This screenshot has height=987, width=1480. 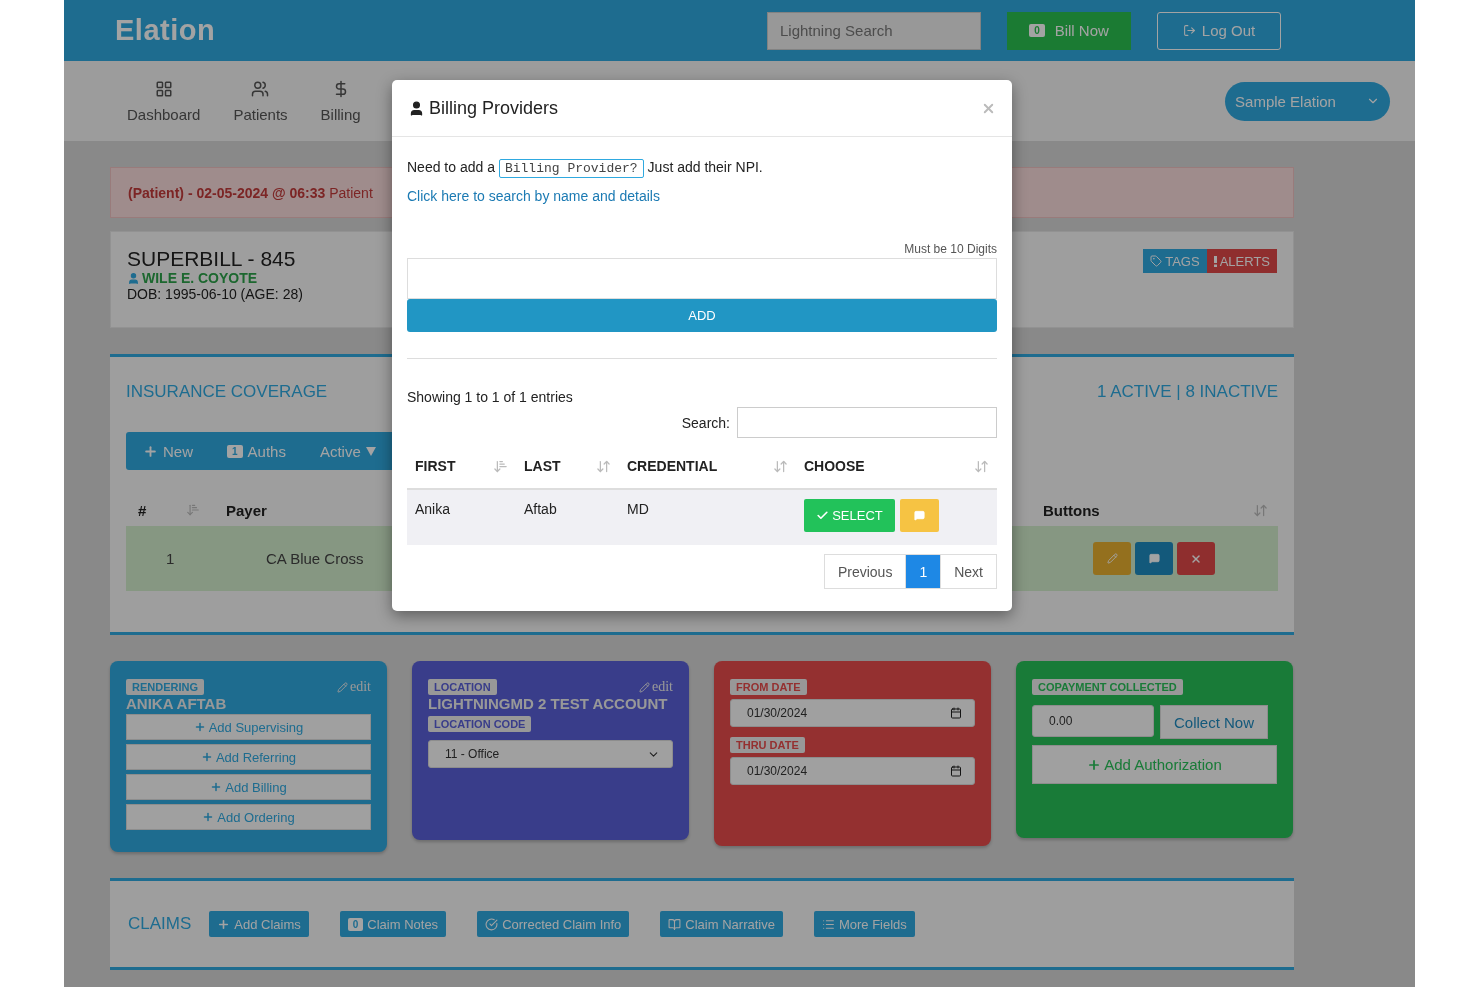 What do you see at coordinates (168, 451) in the screenshot?
I see `new-button: New` at bounding box center [168, 451].